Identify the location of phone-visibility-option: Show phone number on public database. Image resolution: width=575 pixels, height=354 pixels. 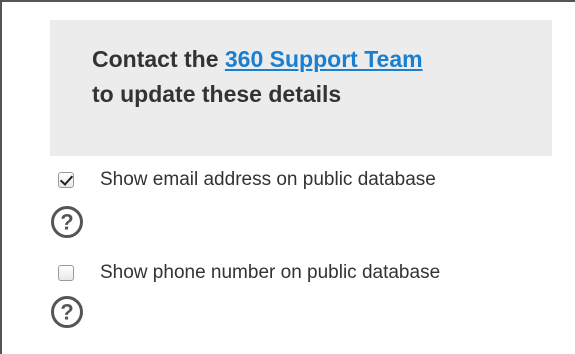
(249, 273).